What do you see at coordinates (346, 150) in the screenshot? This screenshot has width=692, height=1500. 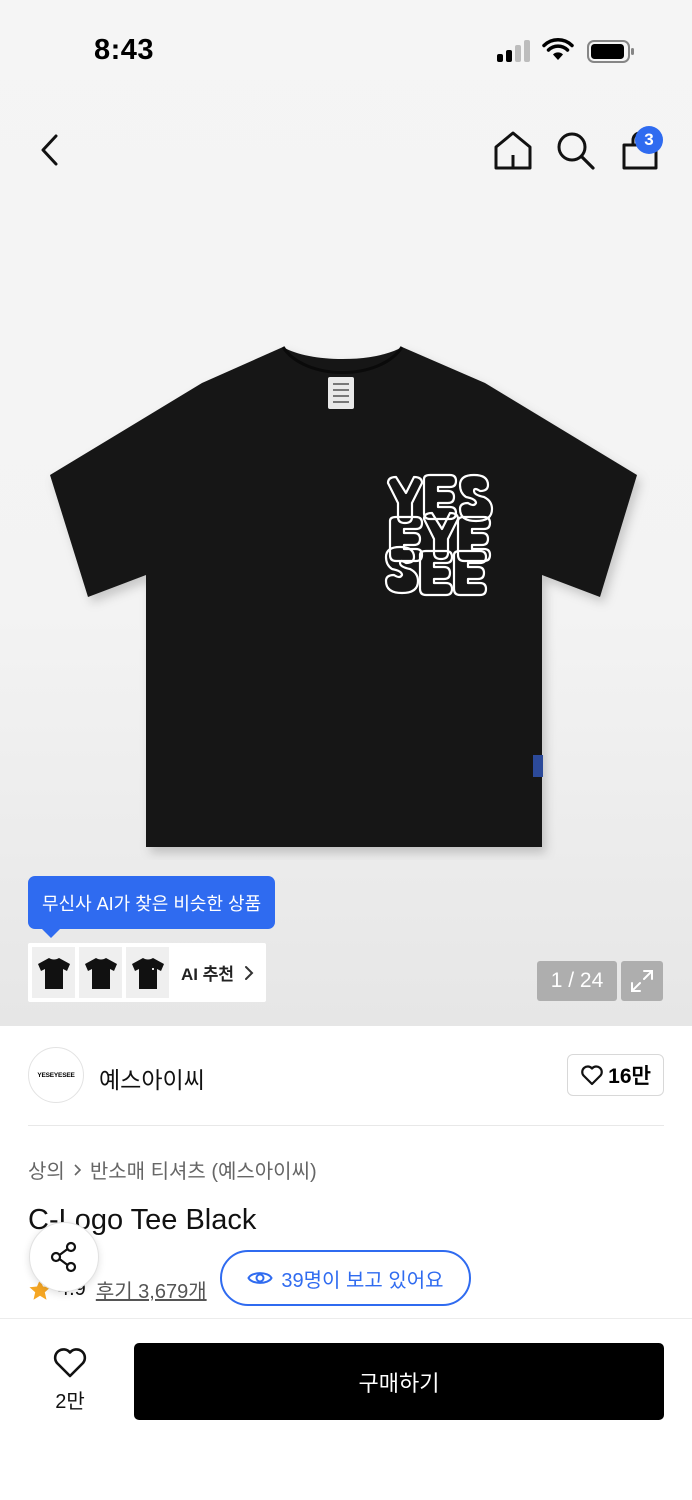 I see `top-nav` at bounding box center [346, 150].